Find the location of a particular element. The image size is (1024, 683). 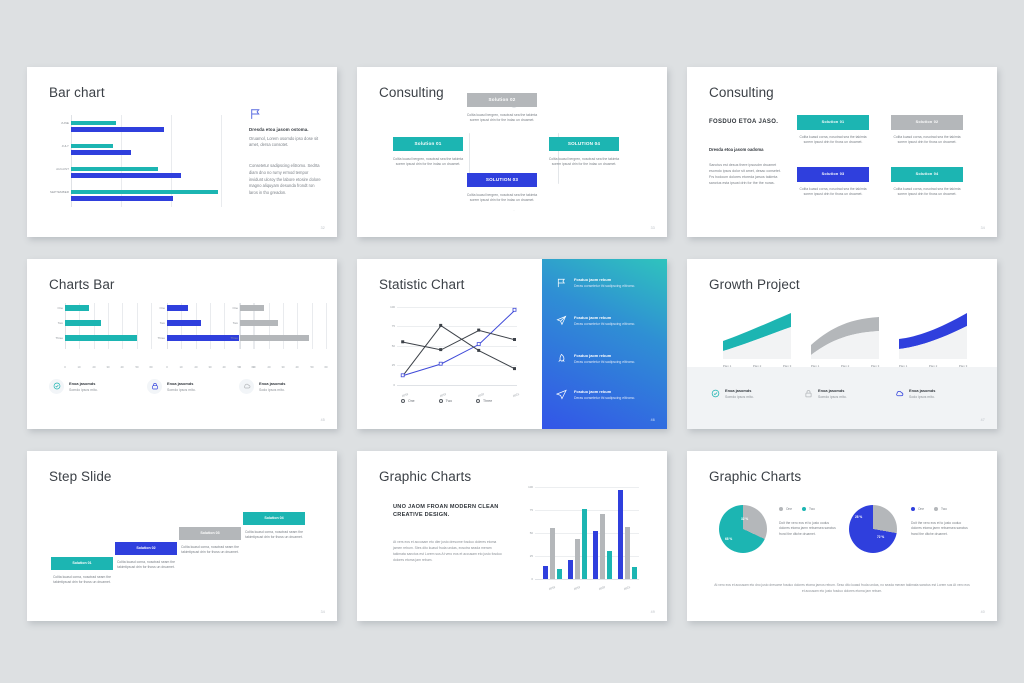

axis-tick: 2020 is located at coordinates (602, 587).